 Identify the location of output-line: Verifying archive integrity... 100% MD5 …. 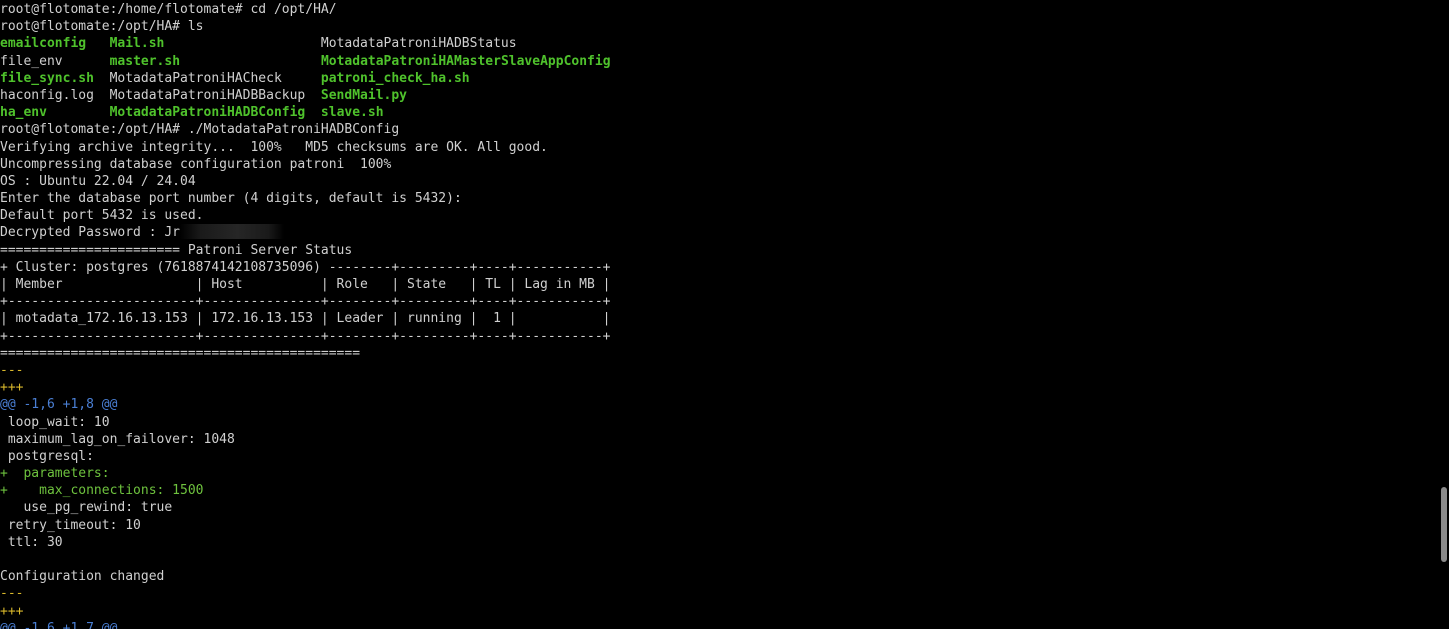
(274, 147).